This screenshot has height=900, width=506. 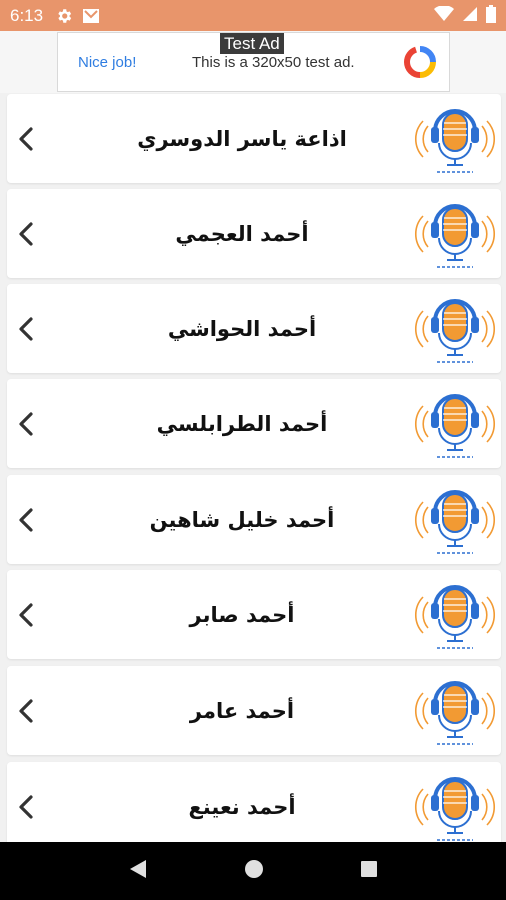 I want to click on ad-logo-icon, so click(x=420, y=64).